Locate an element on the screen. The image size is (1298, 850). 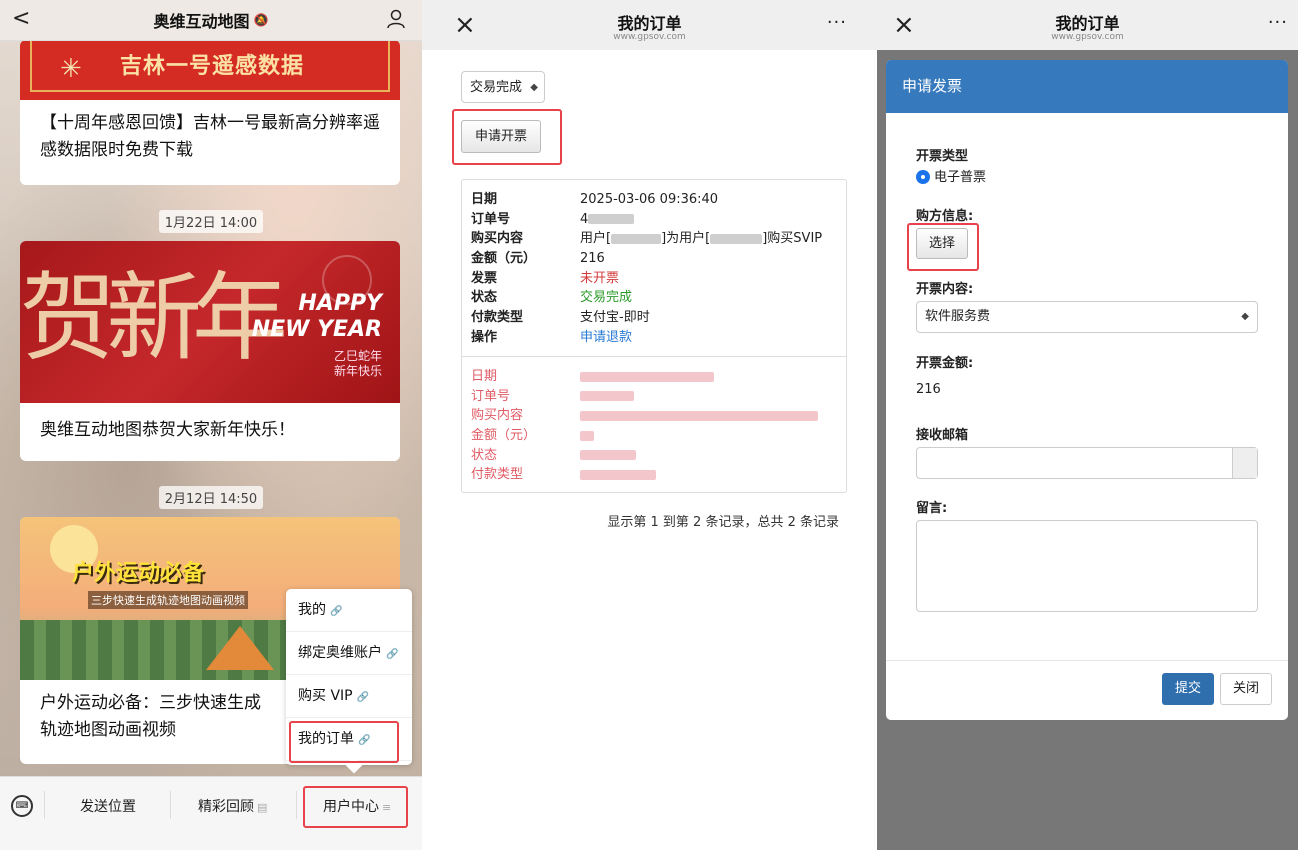
user-center-menu: 我的 🔗 绑定奥维账户 🔗 购买 VIP 🔗 我的订单 🔗 is located at coordinates (349, 681).